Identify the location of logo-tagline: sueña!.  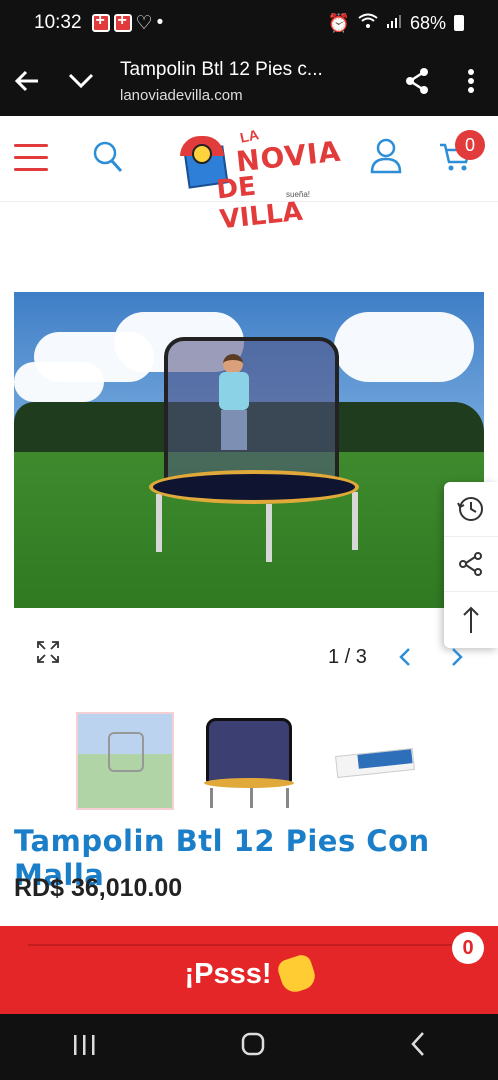
(298, 194).